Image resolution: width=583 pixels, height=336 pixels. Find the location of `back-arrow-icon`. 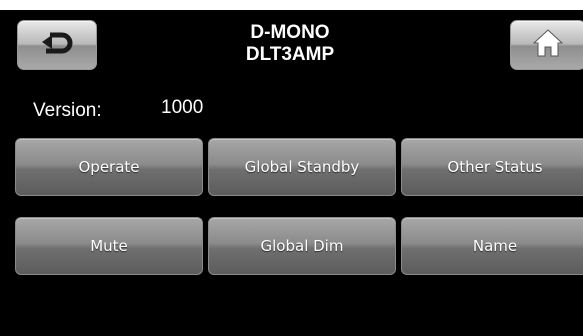

back-arrow-icon is located at coordinates (57, 45).